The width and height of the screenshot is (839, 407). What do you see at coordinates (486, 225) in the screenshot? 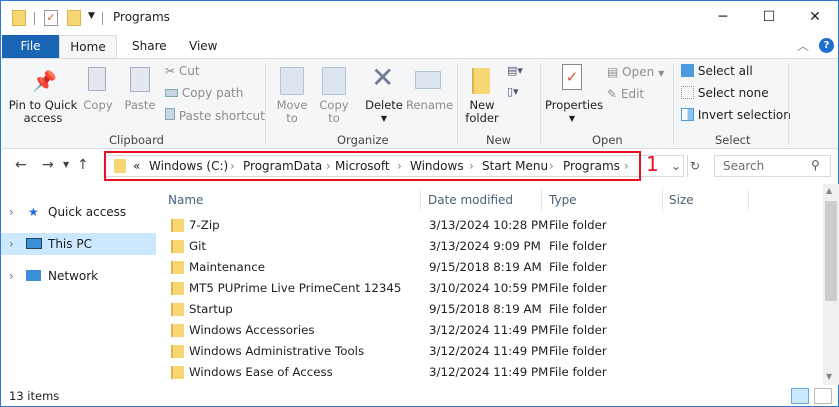
I see `file-row: 7-Zip 3/13/2024 10:28 PM File folder` at bounding box center [486, 225].